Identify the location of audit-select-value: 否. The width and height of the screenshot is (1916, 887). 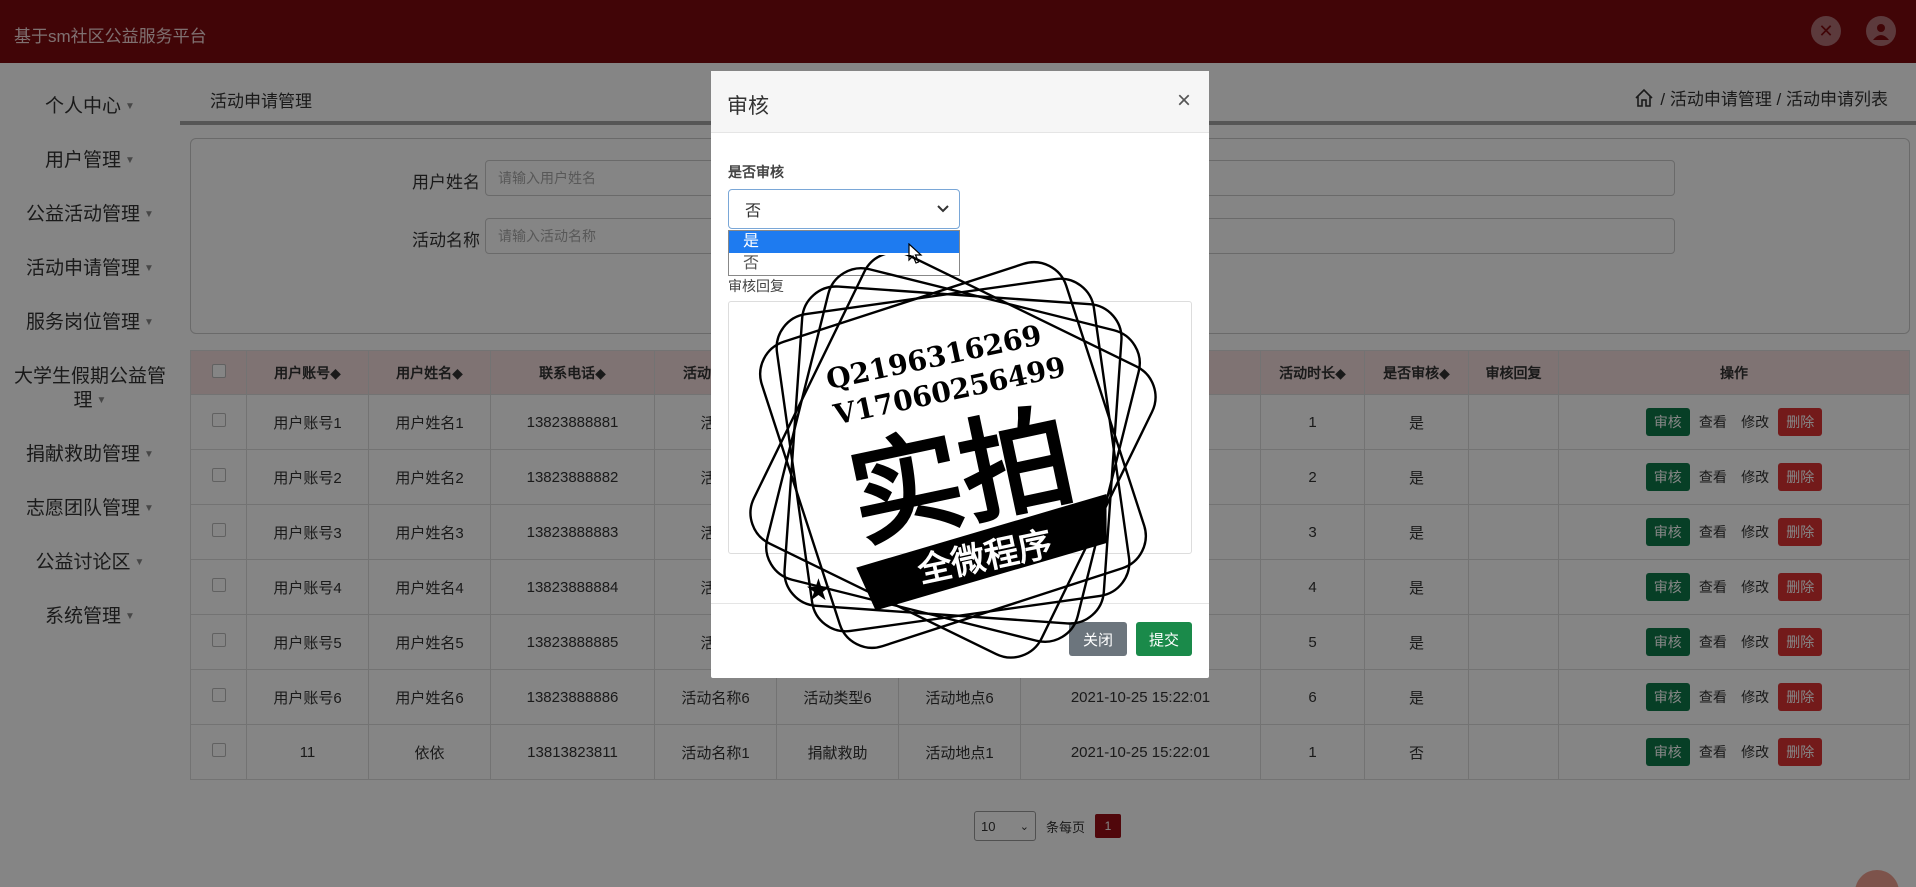
(753, 211).